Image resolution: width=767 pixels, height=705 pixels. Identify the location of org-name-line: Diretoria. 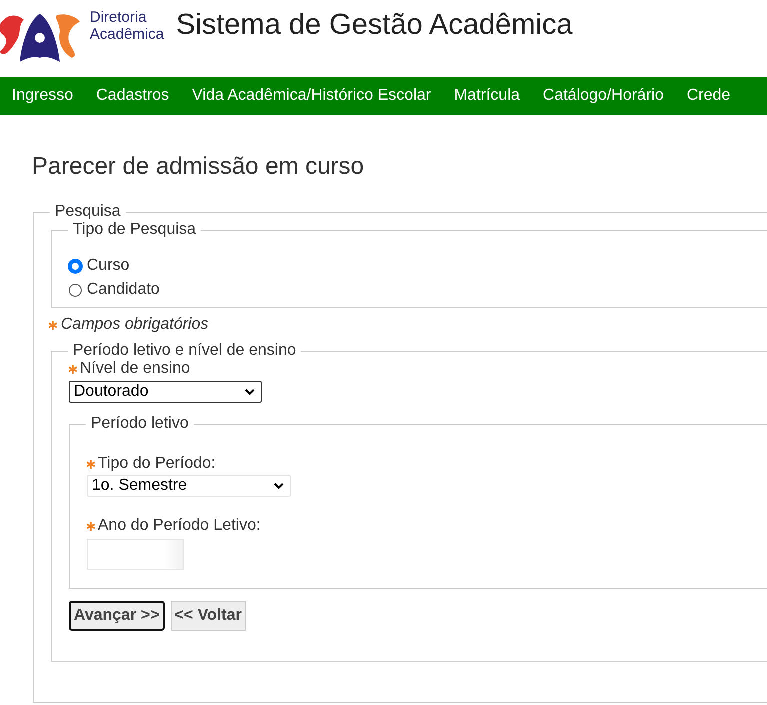
(119, 17).